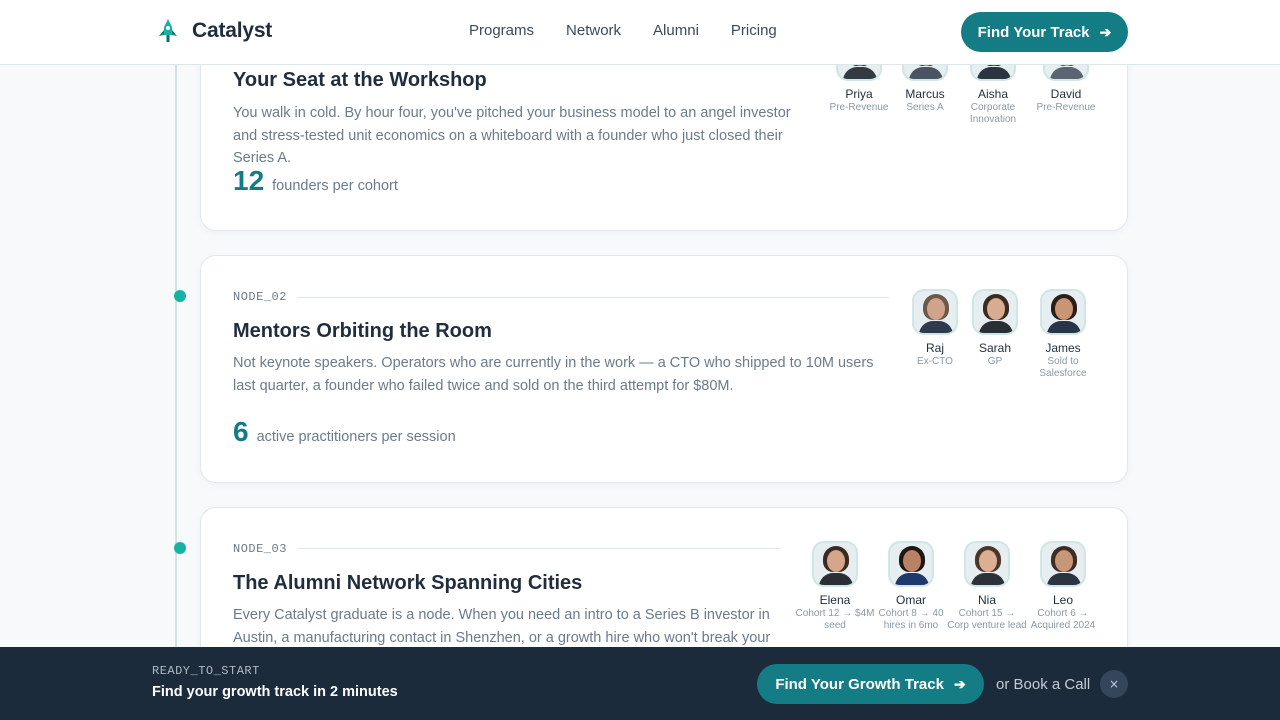 This screenshot has height=720, width=1280. What do you see at coordinates (206, 671) in the screenshot?
I see `bar-eyebrow: READY_TO_START` at bounding box center [206, 671].